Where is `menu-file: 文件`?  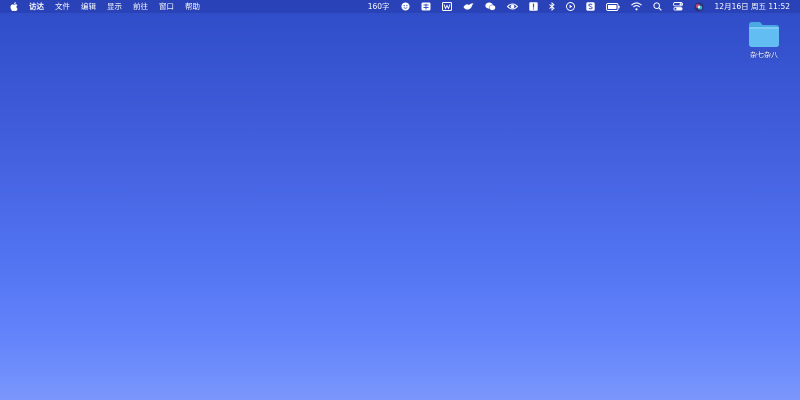 menu-file: 文件 is located at coordinates (62, 6).